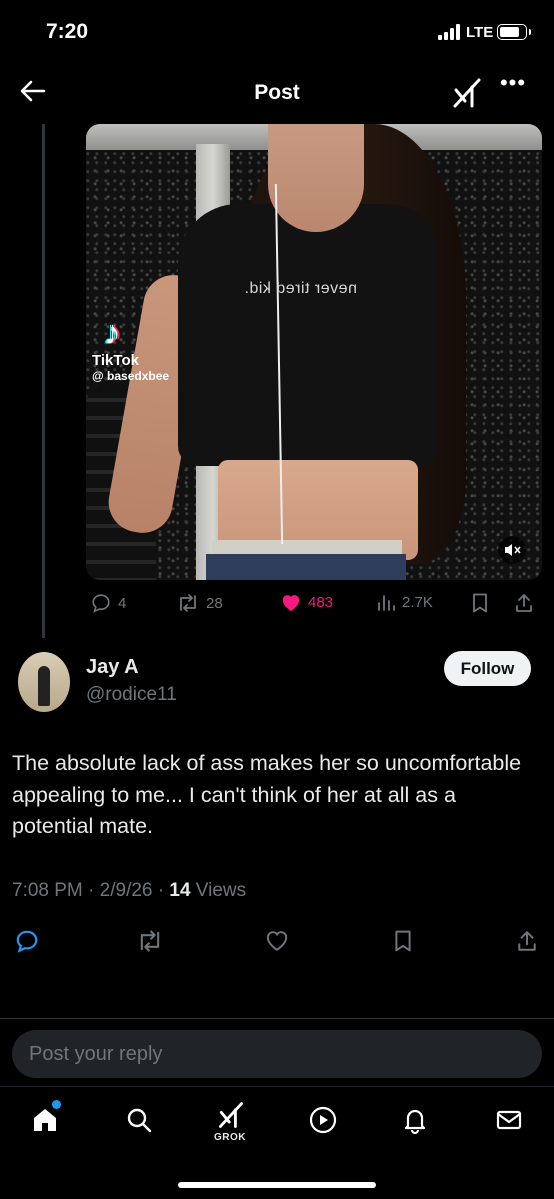 The width and height of the screenshot is (554, 1199). I want to click on reply-count: 4, so click(122, 603).